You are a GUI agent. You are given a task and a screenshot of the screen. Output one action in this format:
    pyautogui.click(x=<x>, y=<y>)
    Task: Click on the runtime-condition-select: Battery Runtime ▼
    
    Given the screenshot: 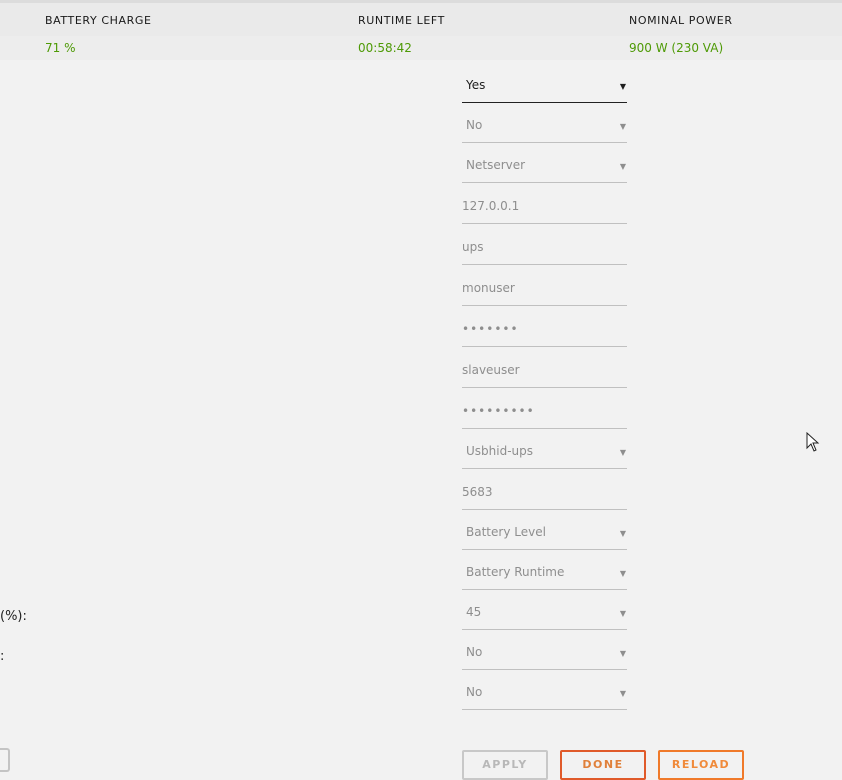 What is the action you would take?
    pyautogui.click(x=544, y=570)
    